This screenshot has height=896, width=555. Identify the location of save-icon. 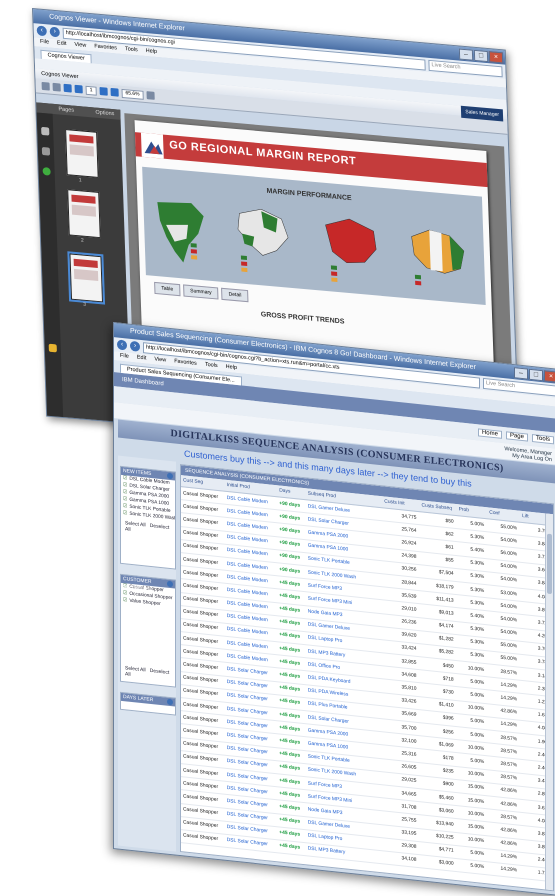
(56, 87).